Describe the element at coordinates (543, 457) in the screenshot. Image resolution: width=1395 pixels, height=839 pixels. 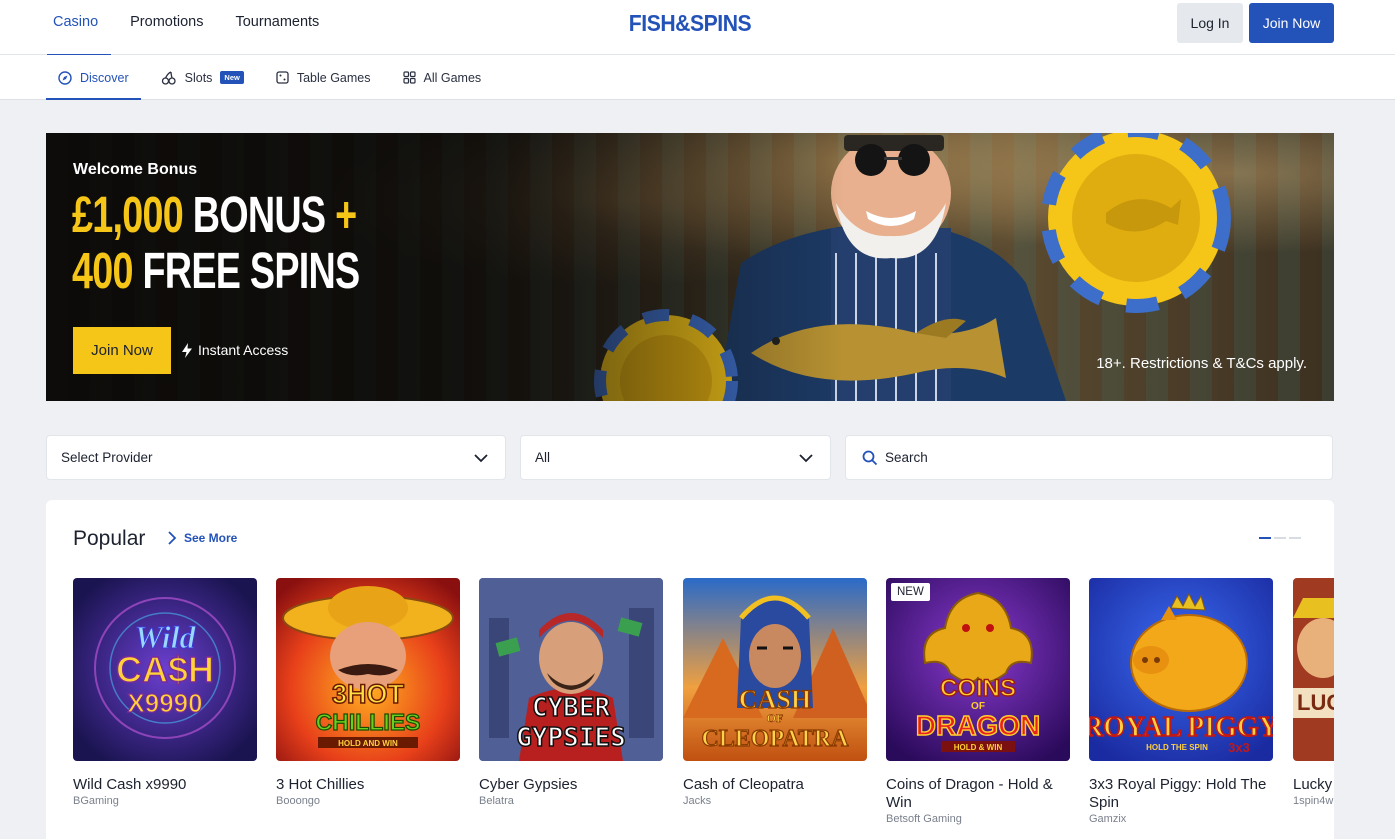
I see `game-type-select-value: All` at that location.